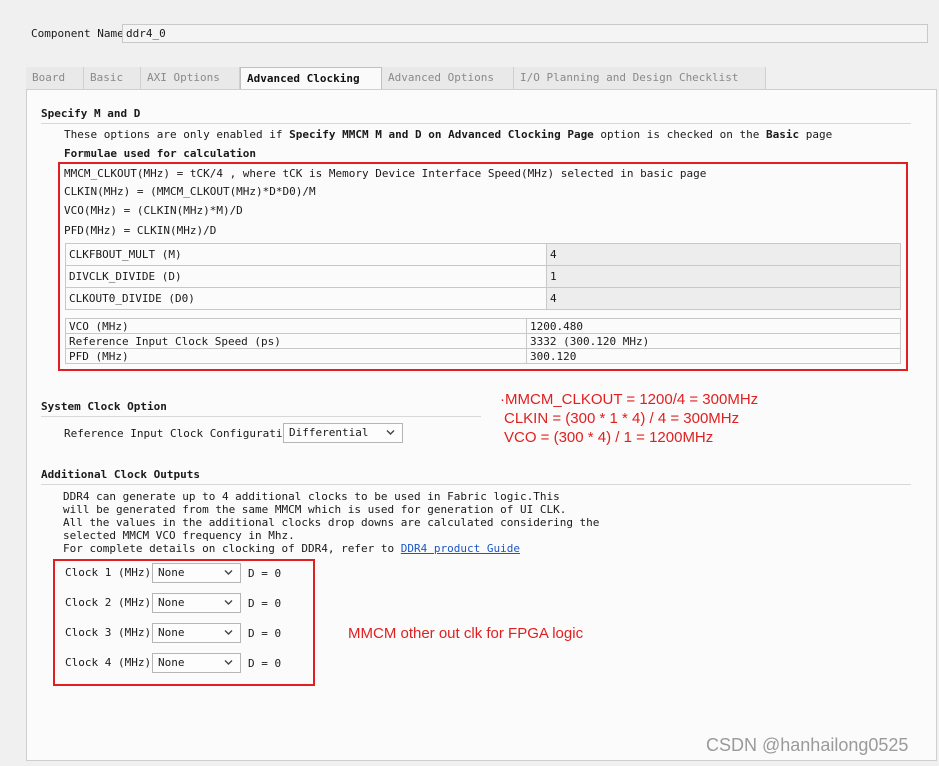  Describe the element at coordinates (713, 326) in the screenshot. I see `result-value: 1200.480` at that location.